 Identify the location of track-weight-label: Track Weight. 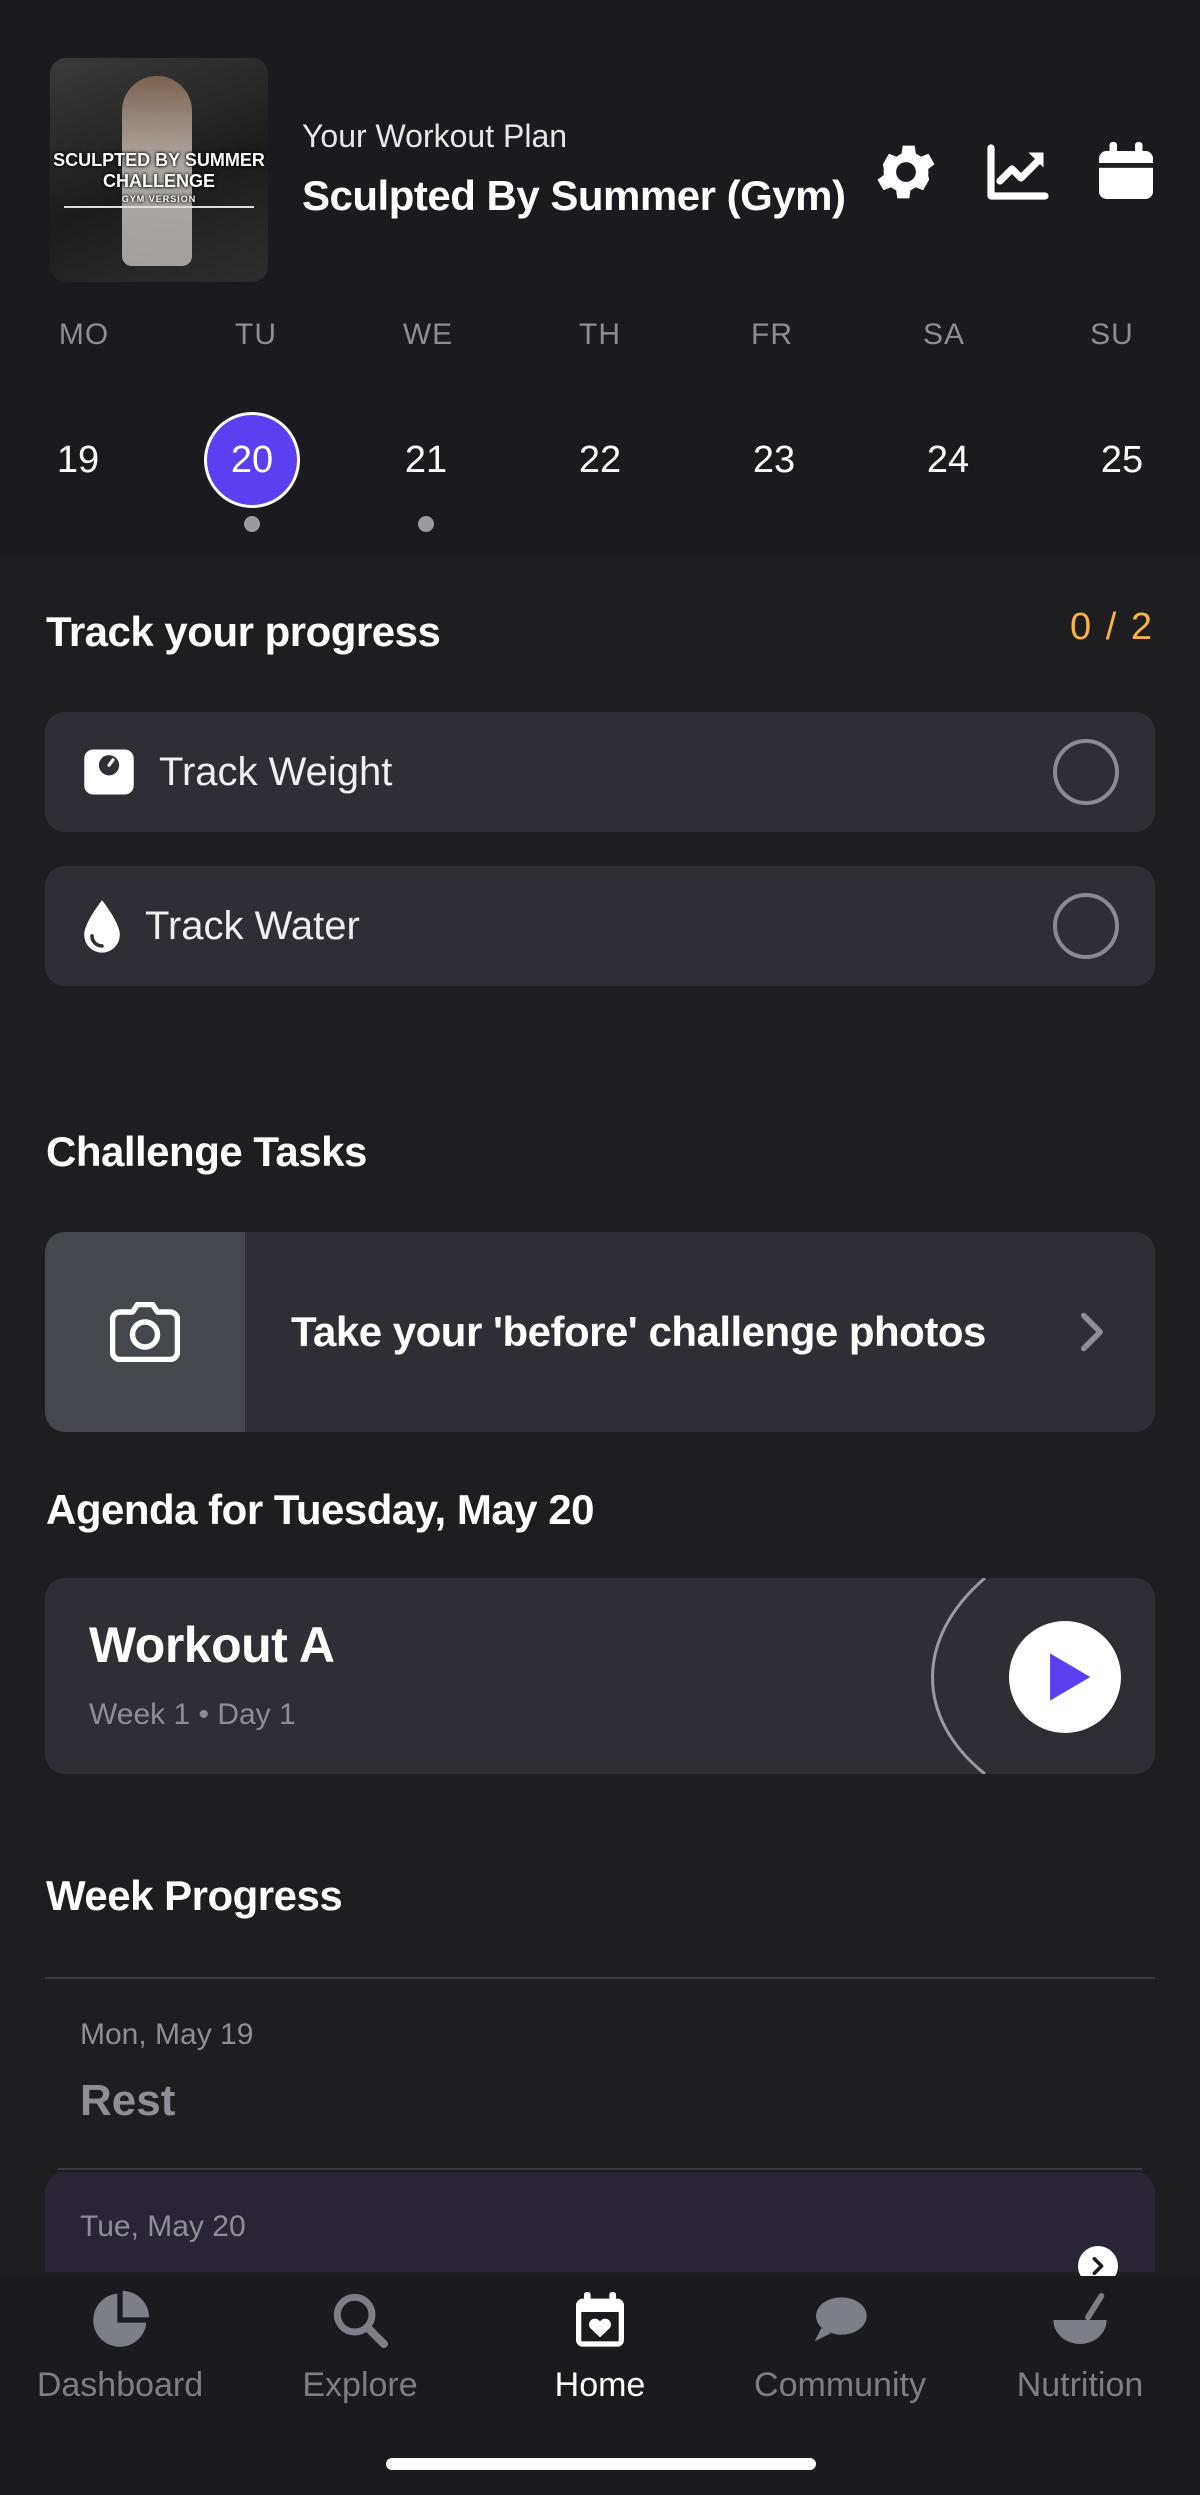
(276, 772).